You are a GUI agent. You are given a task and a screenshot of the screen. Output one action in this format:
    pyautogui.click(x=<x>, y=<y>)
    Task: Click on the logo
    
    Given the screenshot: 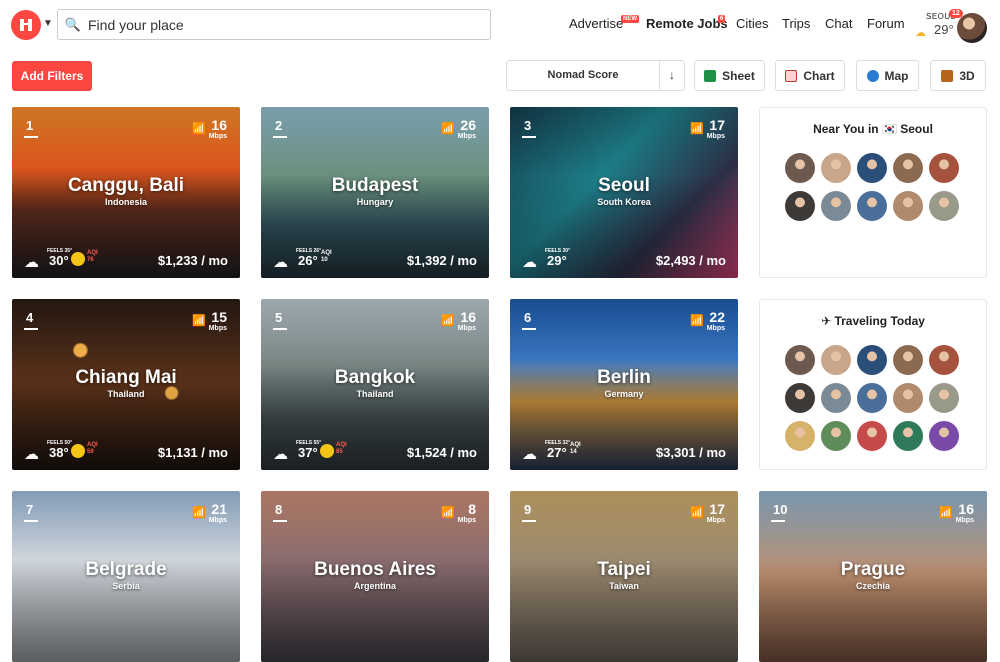 What is the action you would take?
    pyautogui.click(x=26, y=25)
    